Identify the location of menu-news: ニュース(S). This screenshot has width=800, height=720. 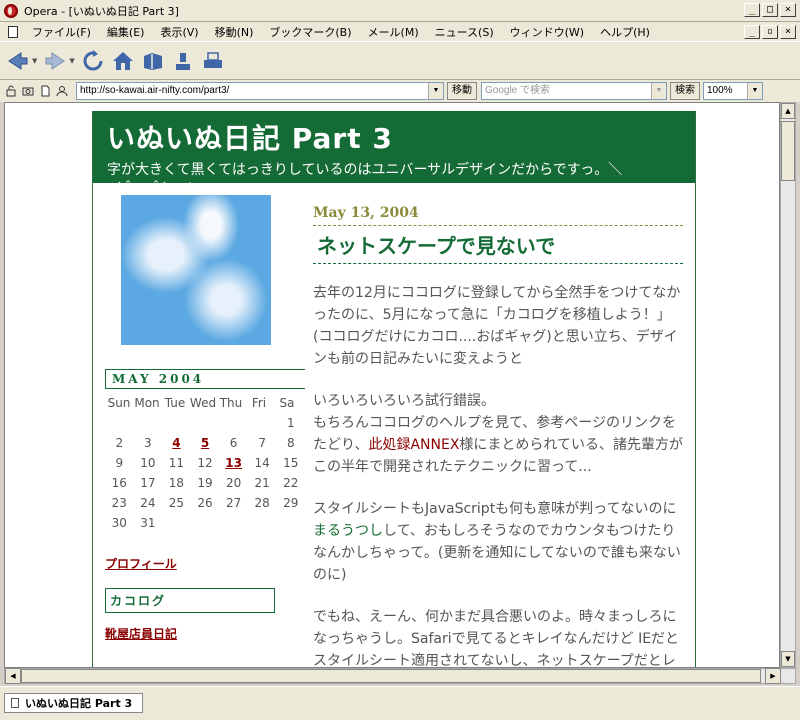
(464, 32).